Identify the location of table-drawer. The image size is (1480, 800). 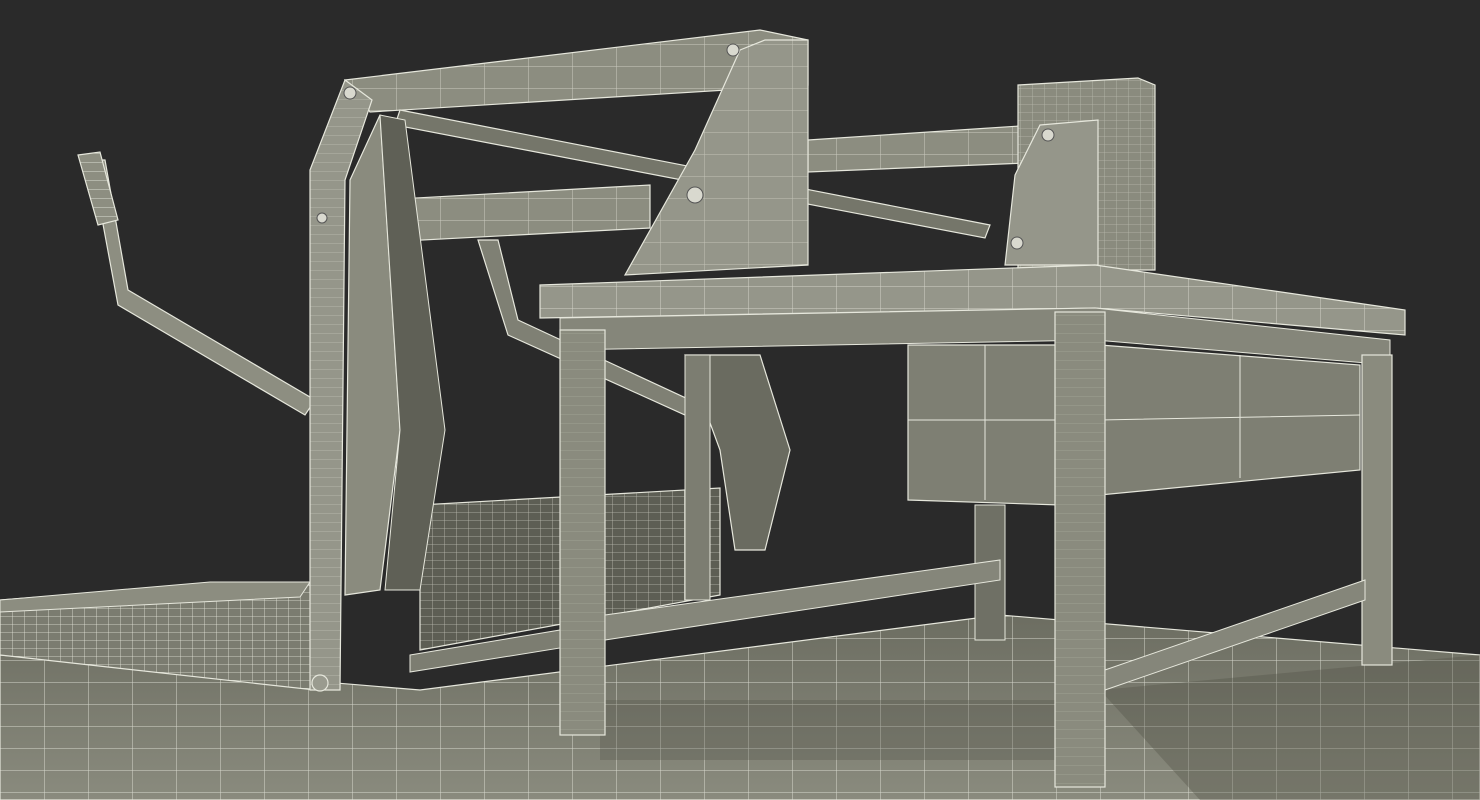
(1134, 425).